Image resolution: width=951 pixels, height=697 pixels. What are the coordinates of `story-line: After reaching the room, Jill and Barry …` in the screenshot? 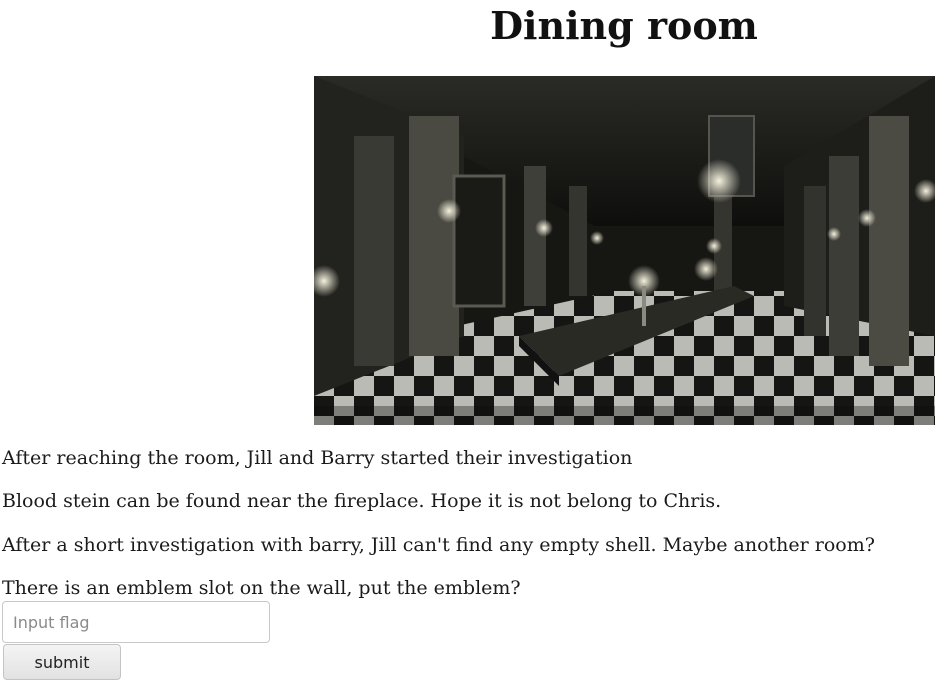 It's located at (317, 458).